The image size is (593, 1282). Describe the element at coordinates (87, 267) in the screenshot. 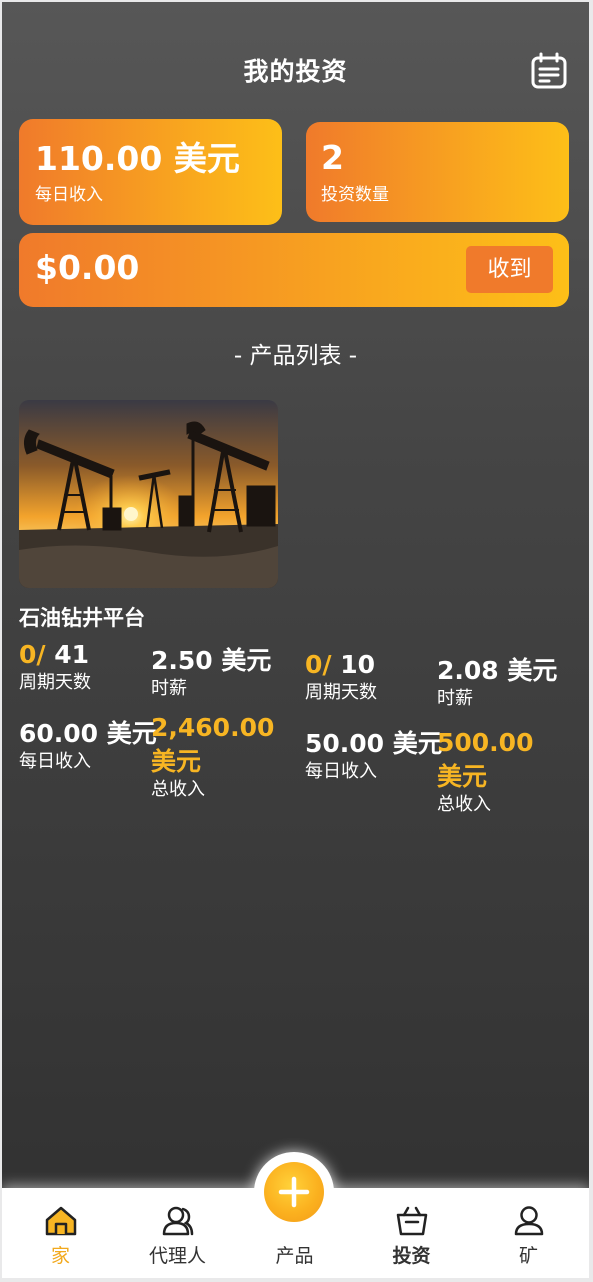

I see `balance-value: $0.00` at that location.